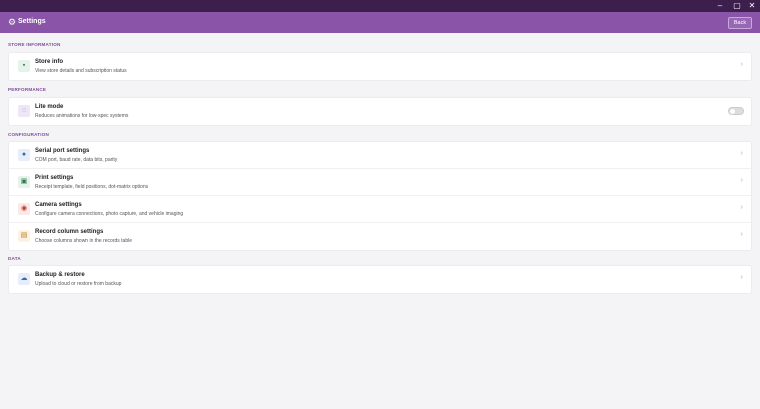  I want to click on item-title: Store info, so click(49, 62).